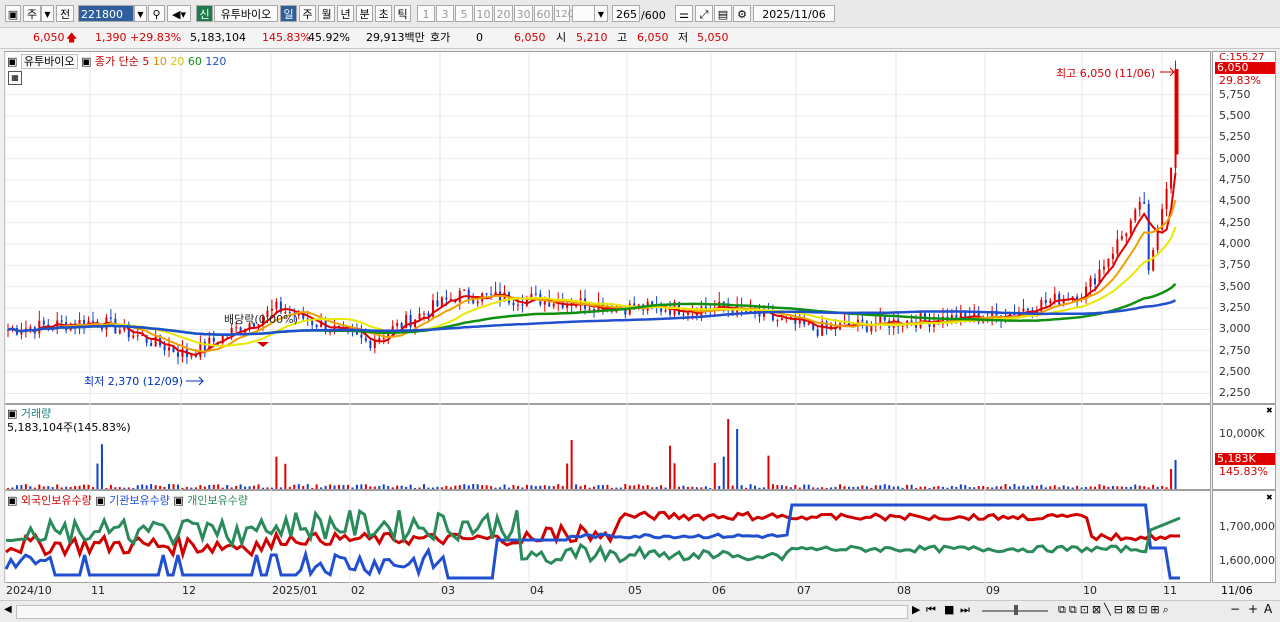  I want to click on panel-icon: ▣, so click(100, 500).